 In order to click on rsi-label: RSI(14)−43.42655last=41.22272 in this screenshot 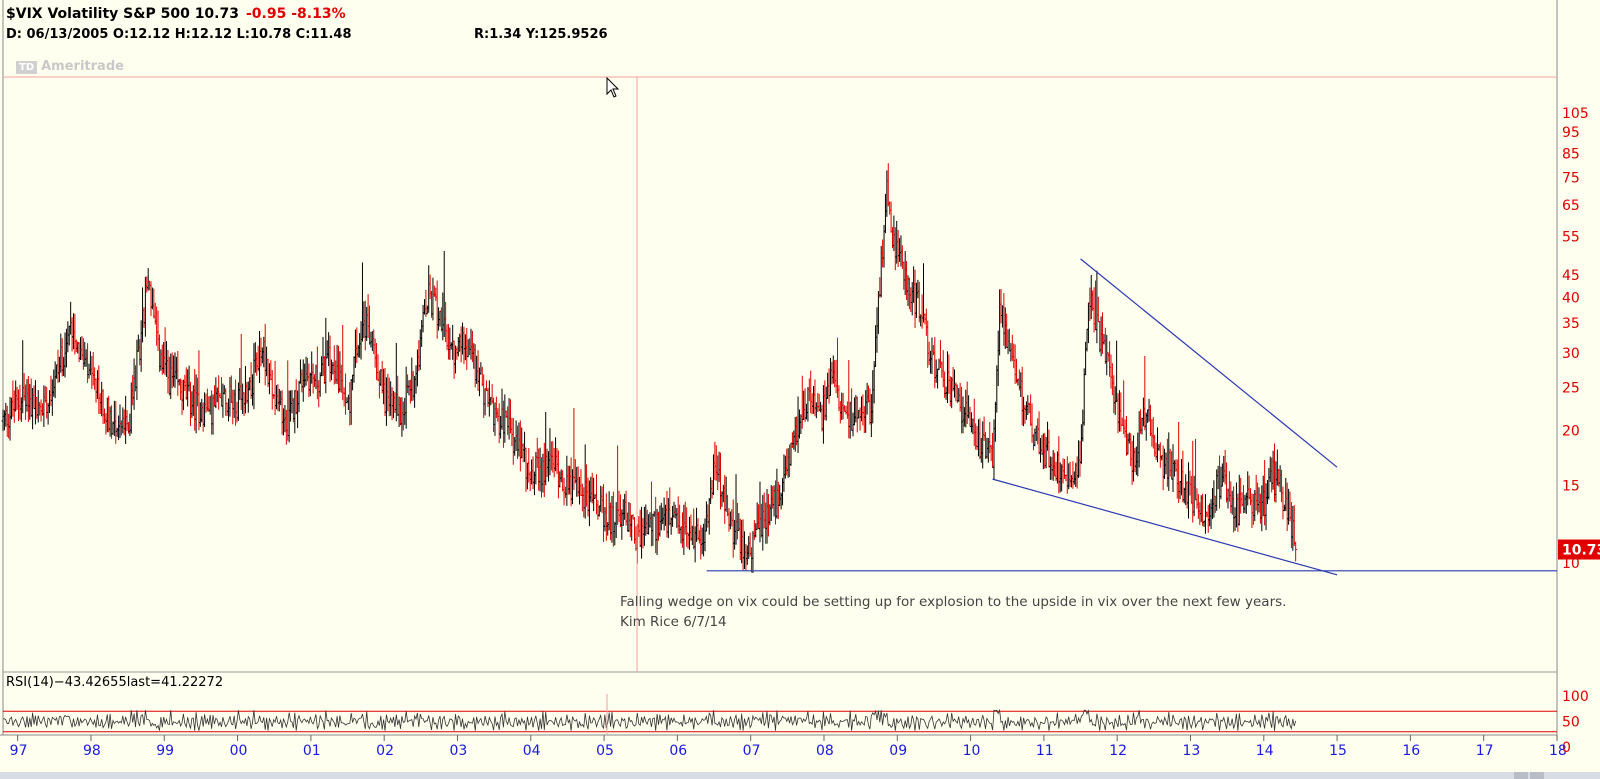, I will do `click(115, 682)`.